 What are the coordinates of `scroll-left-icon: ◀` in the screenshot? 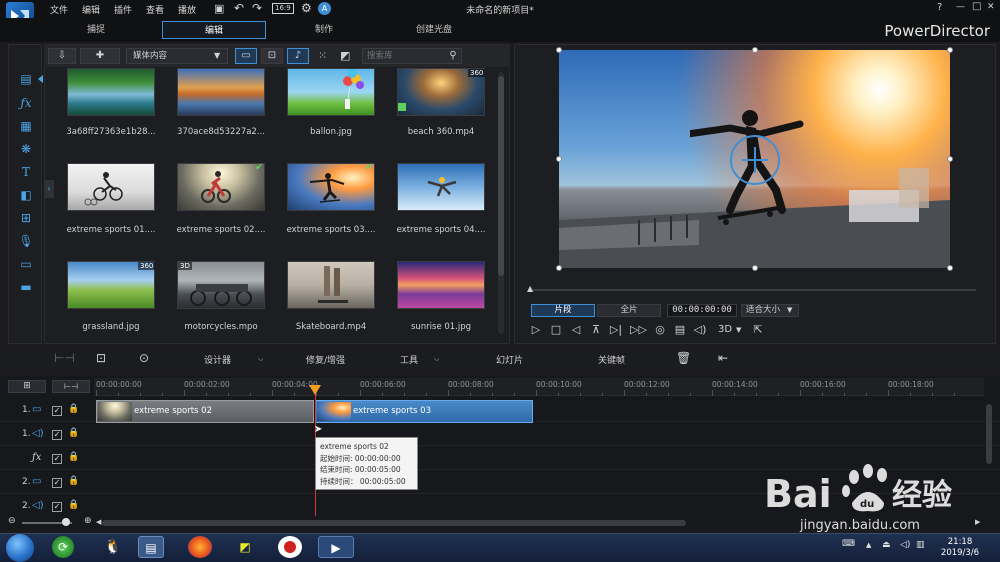 It's located at (98, 522).